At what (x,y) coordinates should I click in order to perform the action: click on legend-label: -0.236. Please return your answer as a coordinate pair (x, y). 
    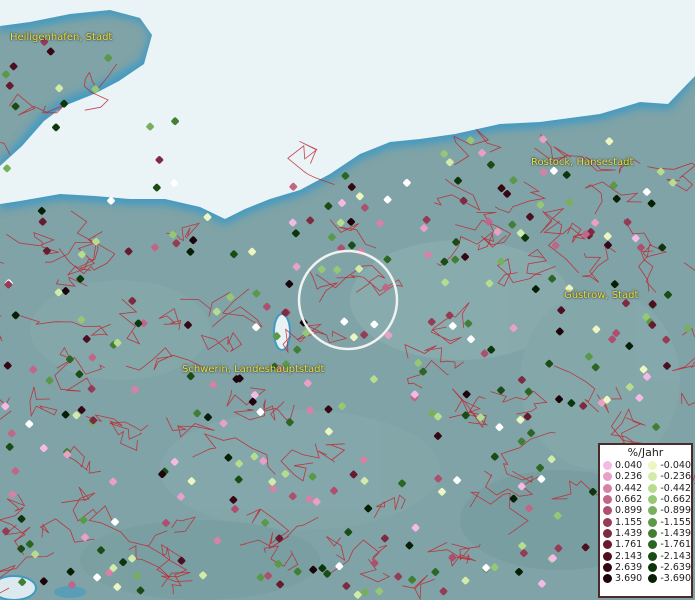
    Looking at the image, I should click on (675, 477).